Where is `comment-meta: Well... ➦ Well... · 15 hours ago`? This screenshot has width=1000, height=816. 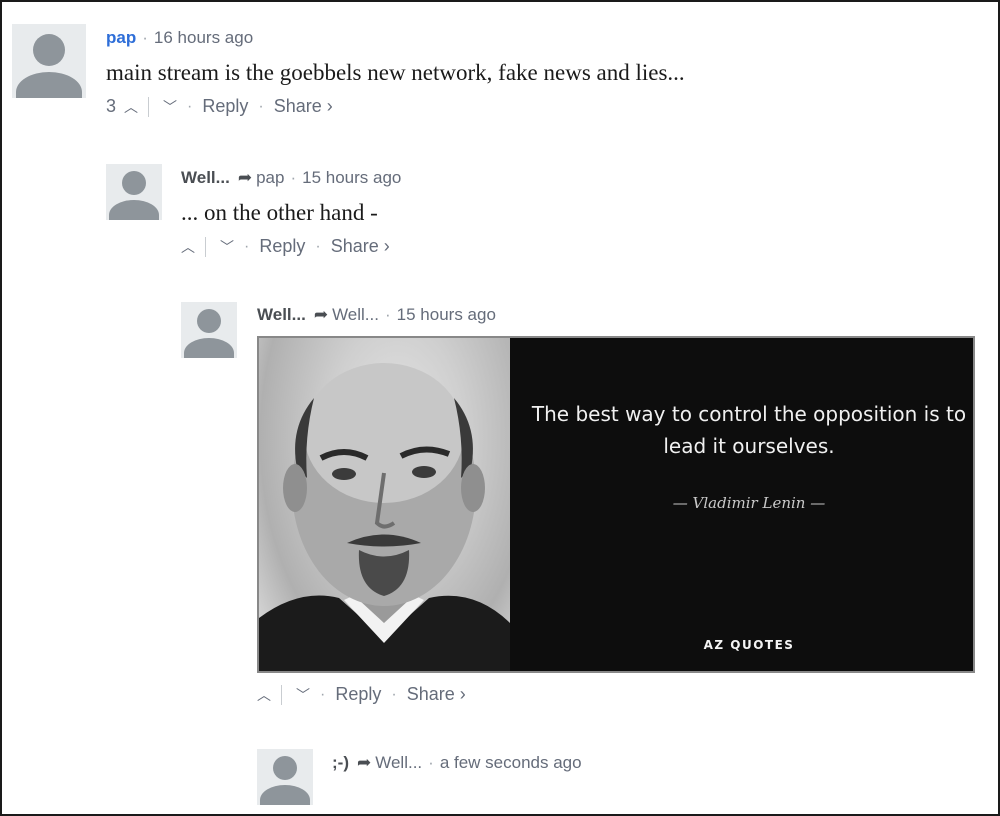
comment-meta: Well... ➦ Well... · 15 hours ago is located at coordinates (376, 315).